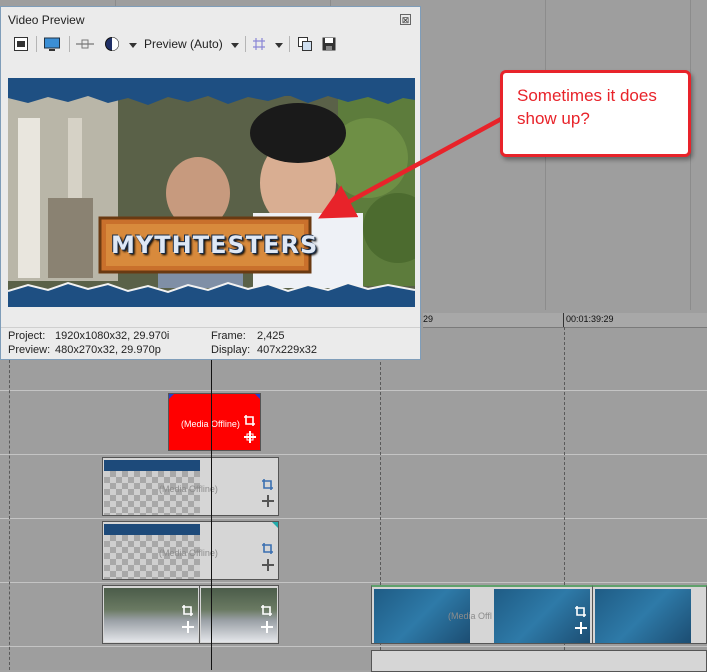 The height and width of the screenshot is (672, 707). What do you see at coordinates (587, 107) in the screenshot?
I see `callout-text: Sometimes it does show up?` at bounding box center [587, 107].